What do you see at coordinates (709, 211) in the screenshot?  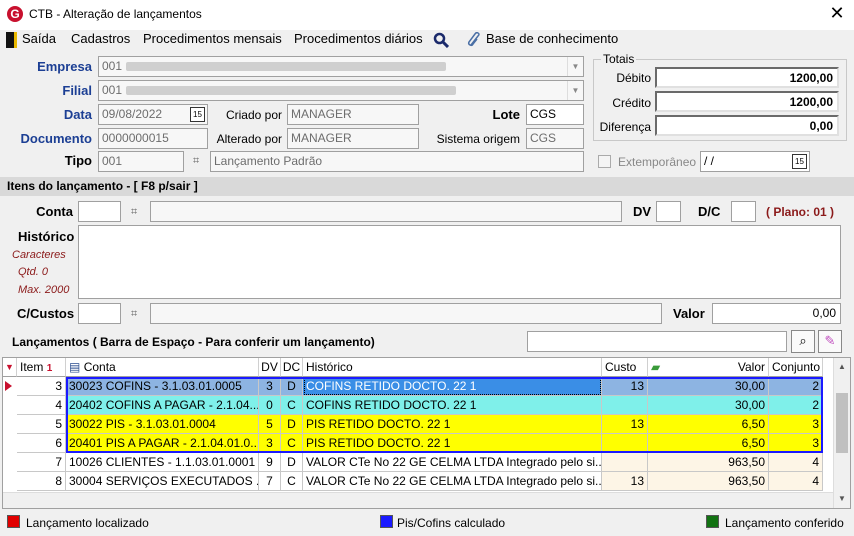 I see `dc-label: D/C` at bounding box center [709, 211].